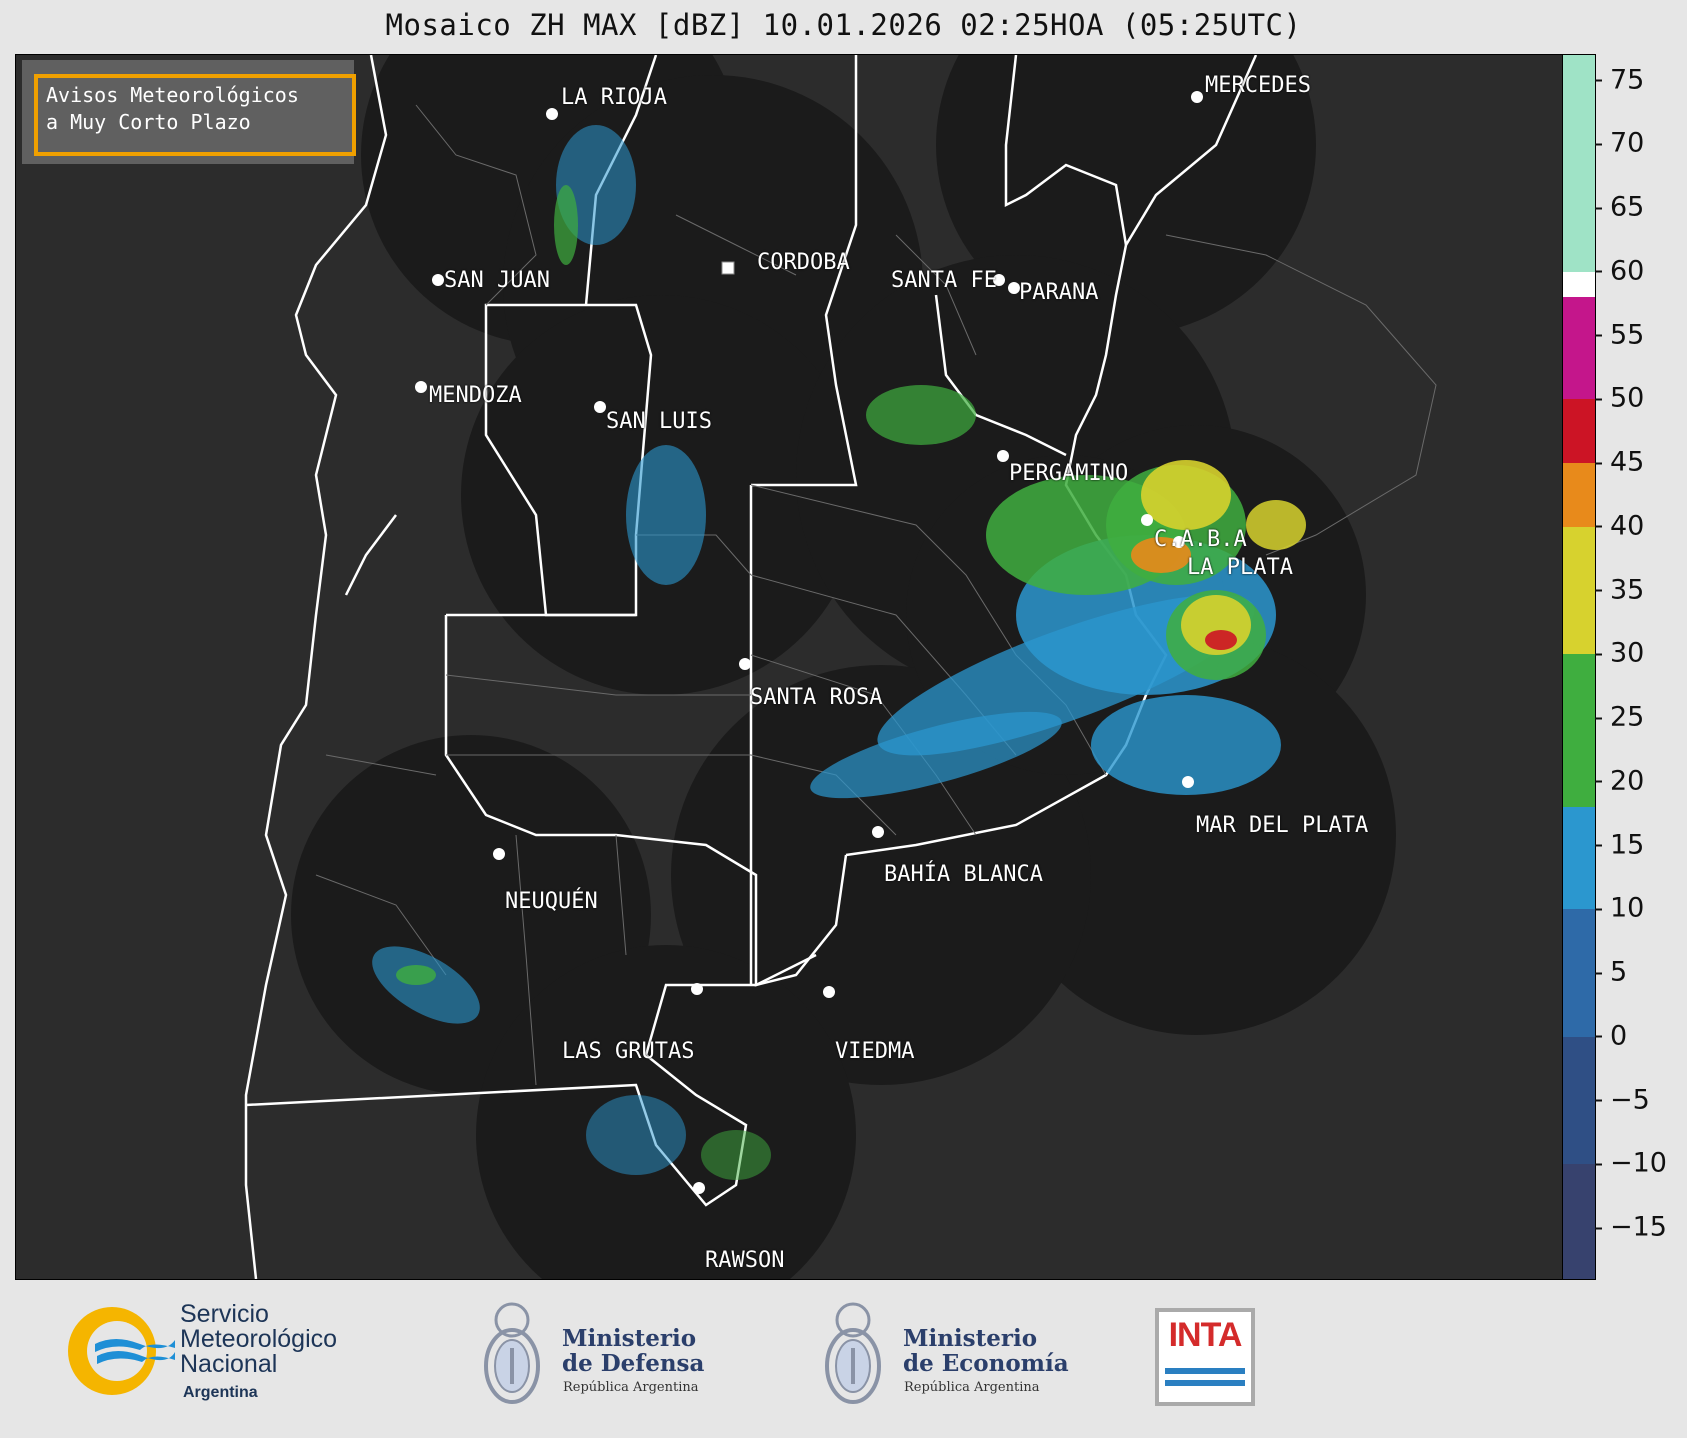 The image size is (1687, 1438). I want to click on economia-sub: República Argentina, so click(972, 1387).